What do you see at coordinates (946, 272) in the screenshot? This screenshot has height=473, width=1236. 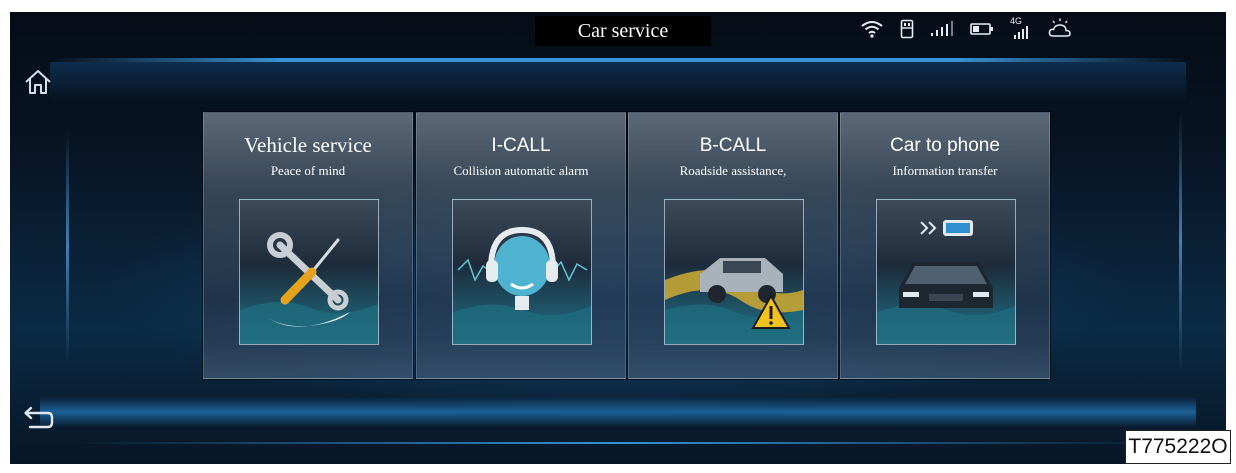 I see `car-phone-transfer-icon` at bounding box center [946, 272].